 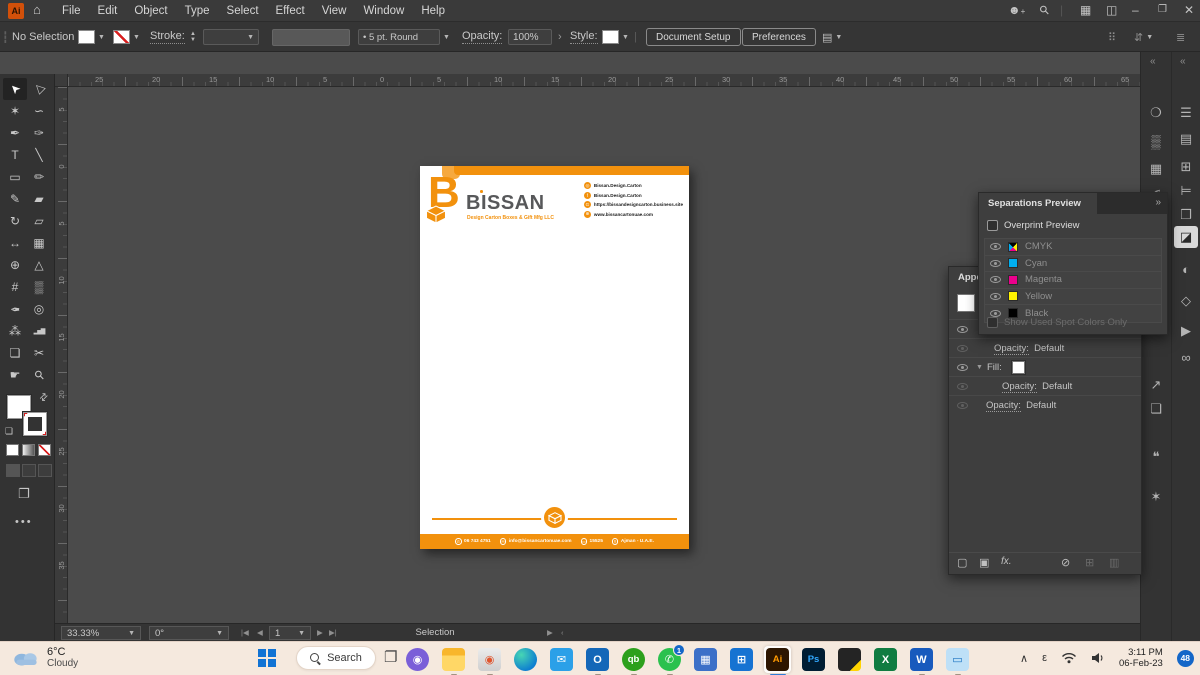 What do you see at coordinates (311, 37) in the screenshot?
I see `variable-width-dropdown` at bounding box center [311, 37].